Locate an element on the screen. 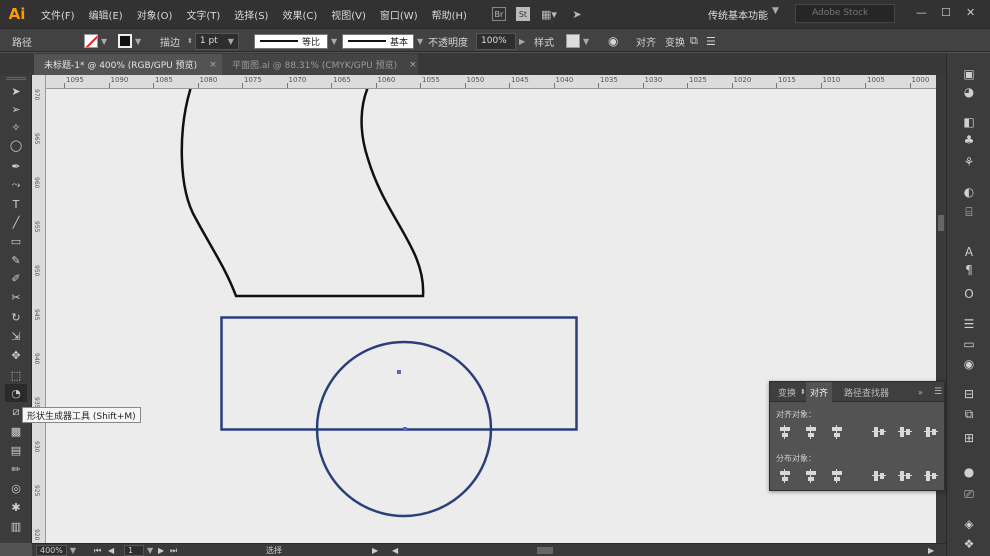 The image size is (990, 556). menu-item: 编辑(E) is located at coordinates (106, 14).